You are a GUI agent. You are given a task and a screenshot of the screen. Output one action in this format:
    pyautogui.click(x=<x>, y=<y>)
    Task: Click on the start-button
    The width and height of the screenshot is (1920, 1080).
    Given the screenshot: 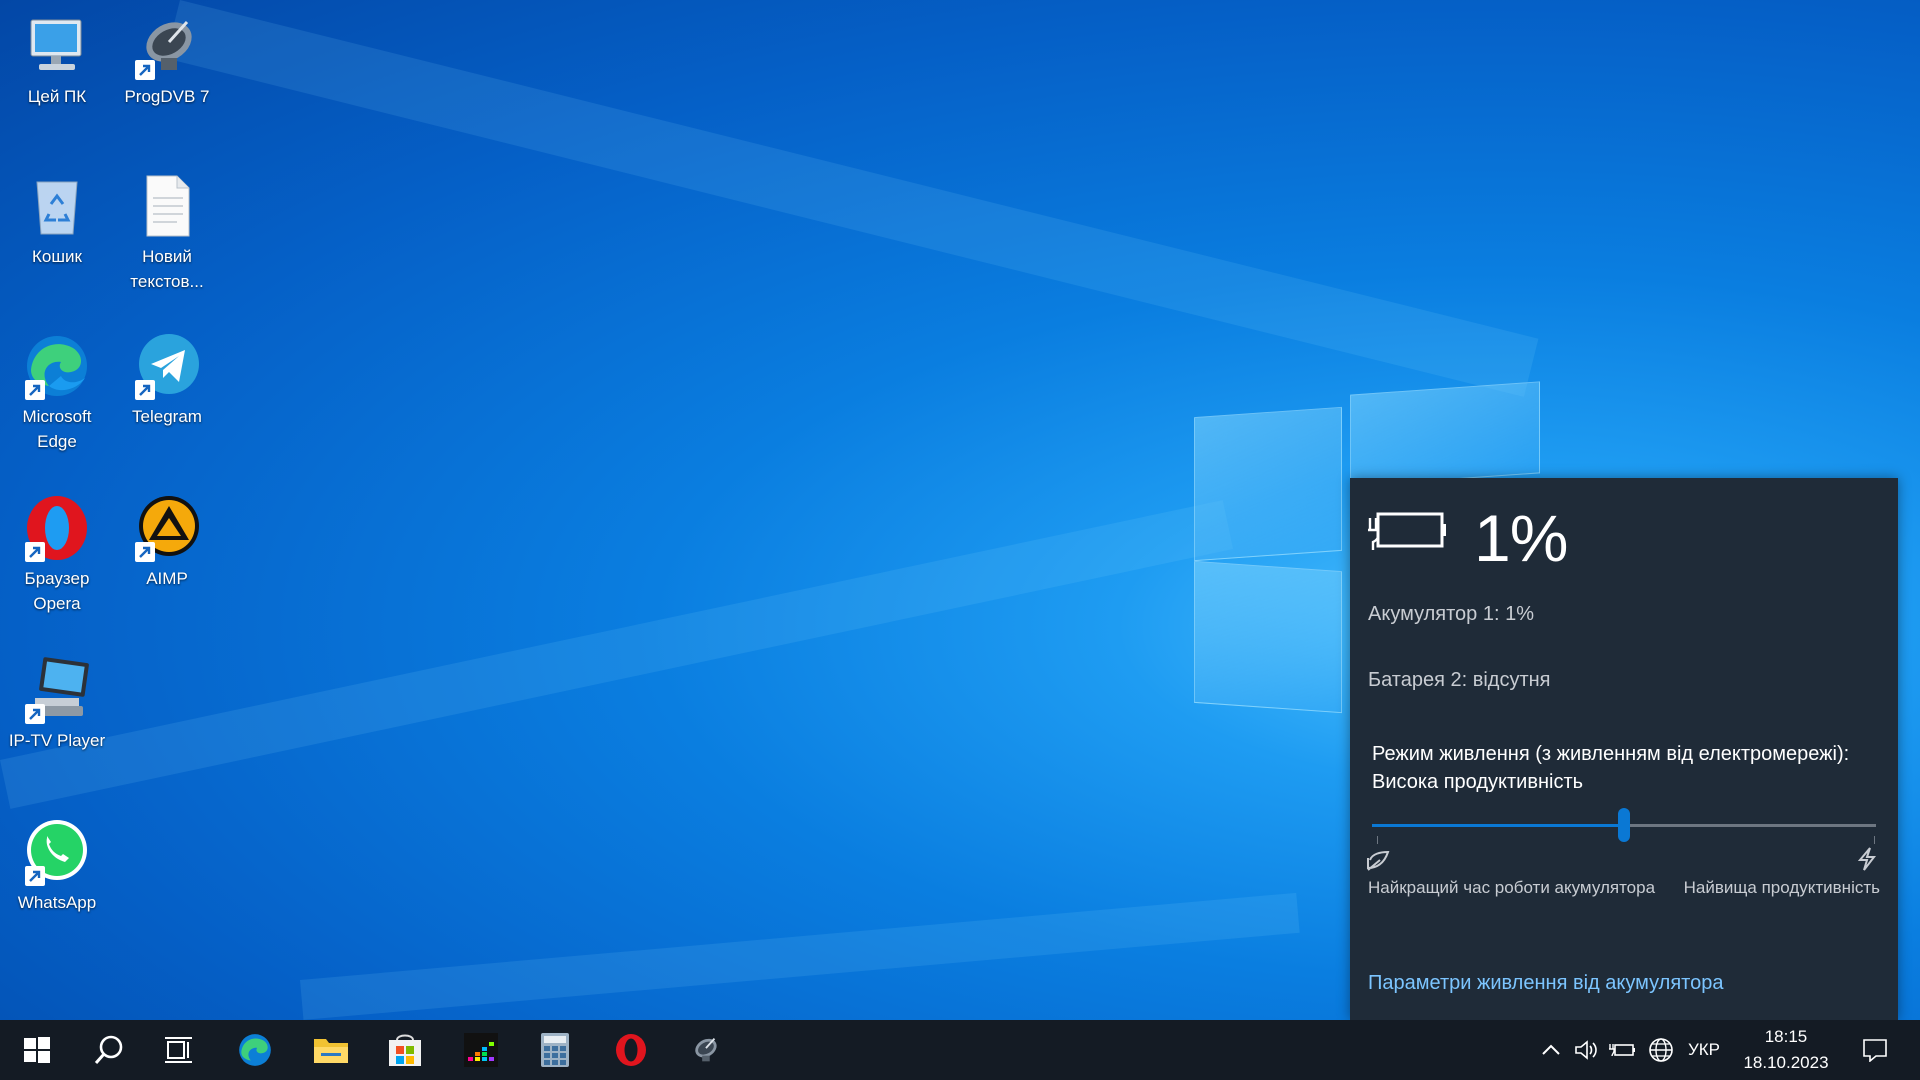 What is the action you would take?
    pyautogui.click(x=37, y=1050)
    